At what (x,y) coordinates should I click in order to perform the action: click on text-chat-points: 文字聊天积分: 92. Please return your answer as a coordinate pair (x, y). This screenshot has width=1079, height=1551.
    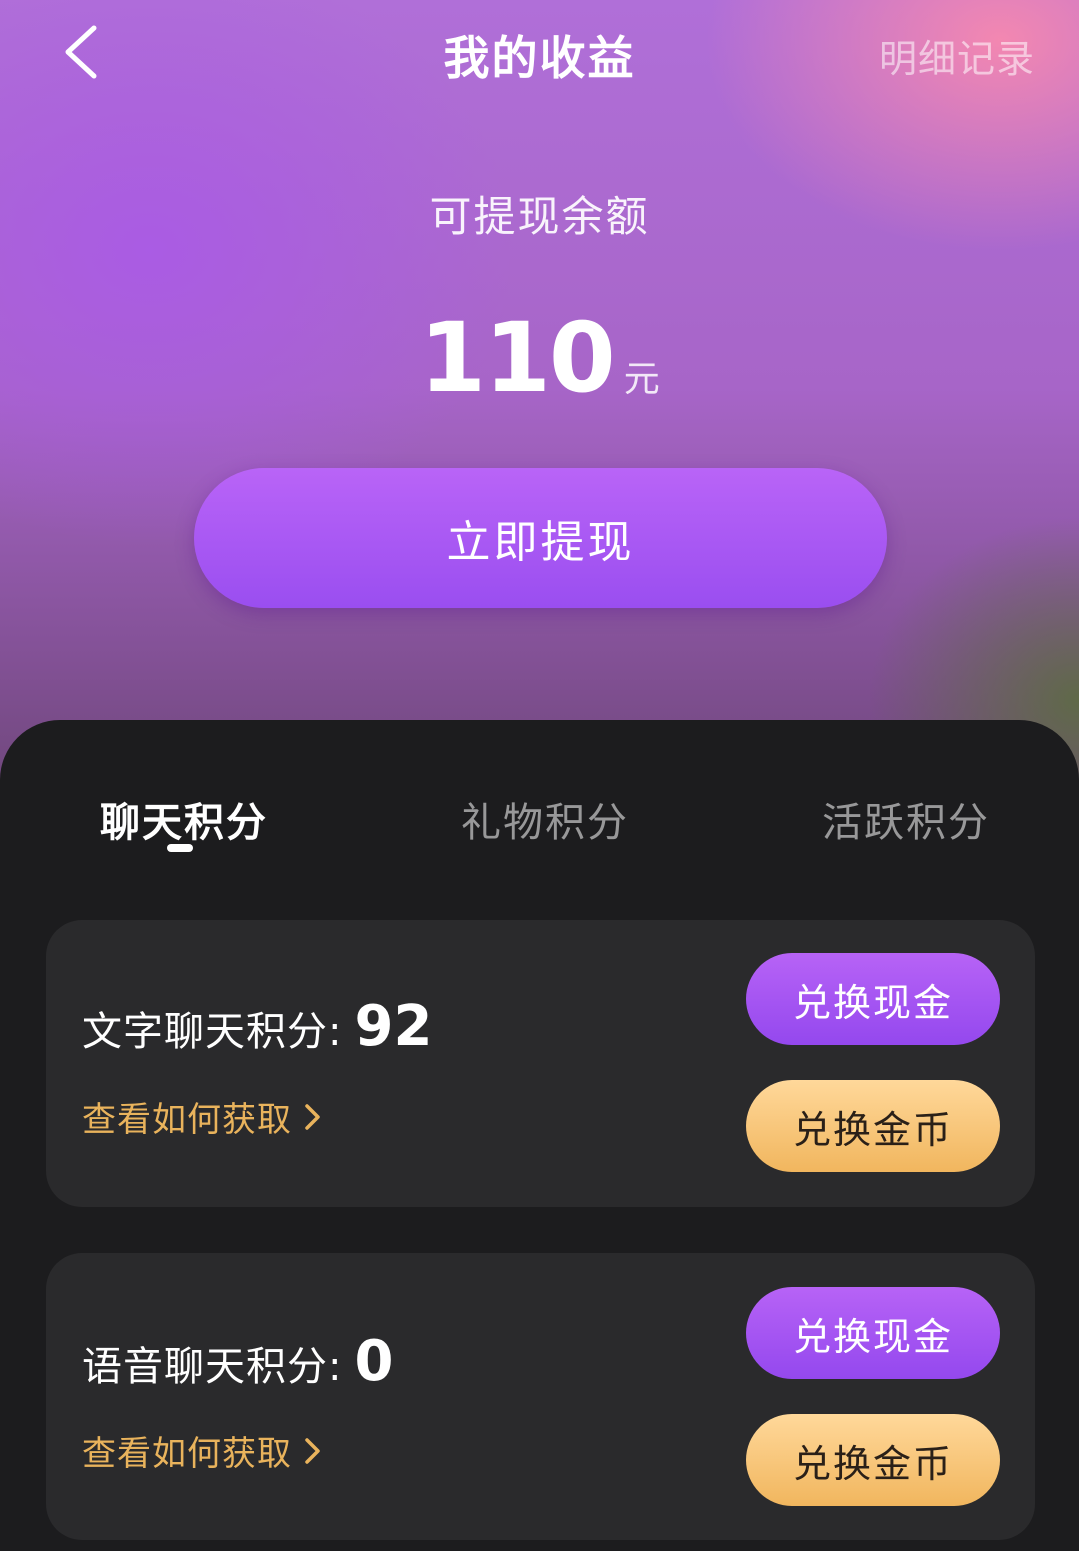
    Looking at the image, I should click on (257, 1026).